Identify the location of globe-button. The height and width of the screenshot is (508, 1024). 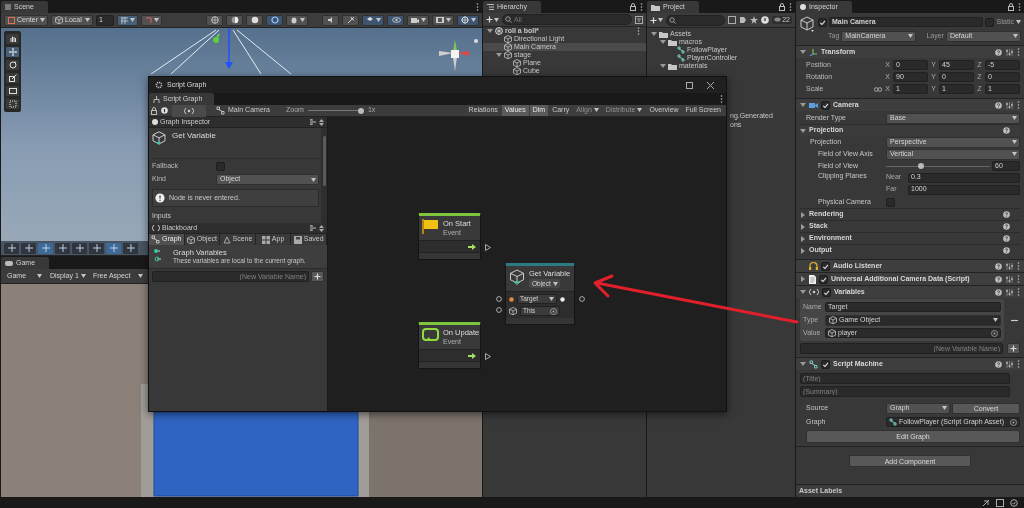
(214, 20).